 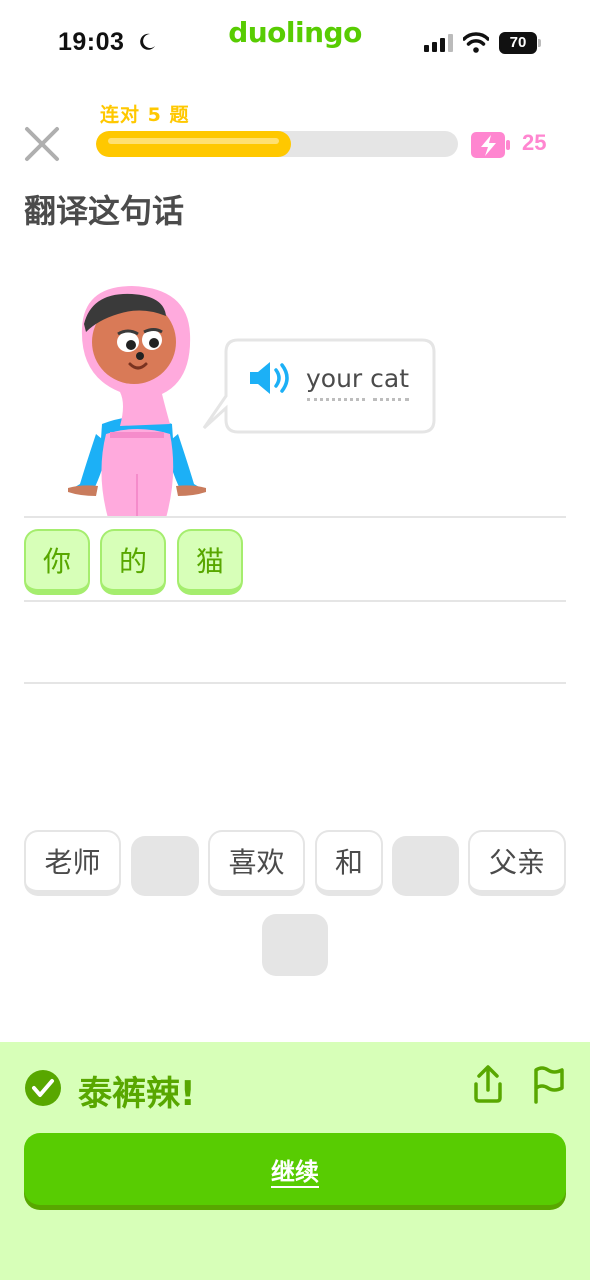 I want to click on lesson-progress-bar, so click(x=277, y=144).